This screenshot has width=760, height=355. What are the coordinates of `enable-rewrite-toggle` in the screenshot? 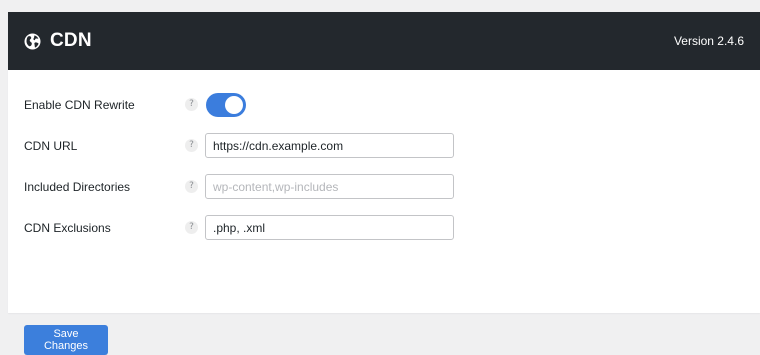 It's located at (226, 105).